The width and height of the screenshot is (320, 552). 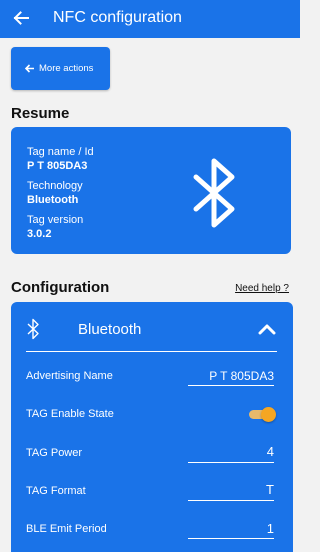 What do you see at coordinates (66, 529) in the screenshot?
I see `ble-emit-period-label: BLE Emit Period` at bounding box center [66, 529].